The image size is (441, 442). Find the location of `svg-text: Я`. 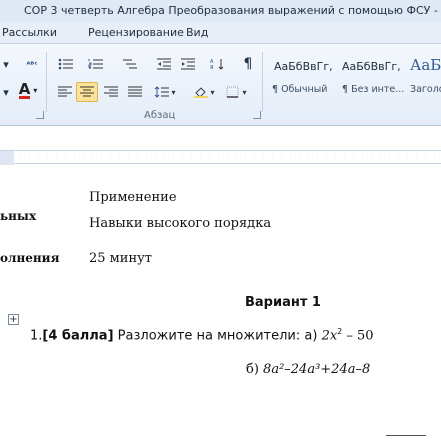

svg-text: Я is located at coordinates (211, 67).